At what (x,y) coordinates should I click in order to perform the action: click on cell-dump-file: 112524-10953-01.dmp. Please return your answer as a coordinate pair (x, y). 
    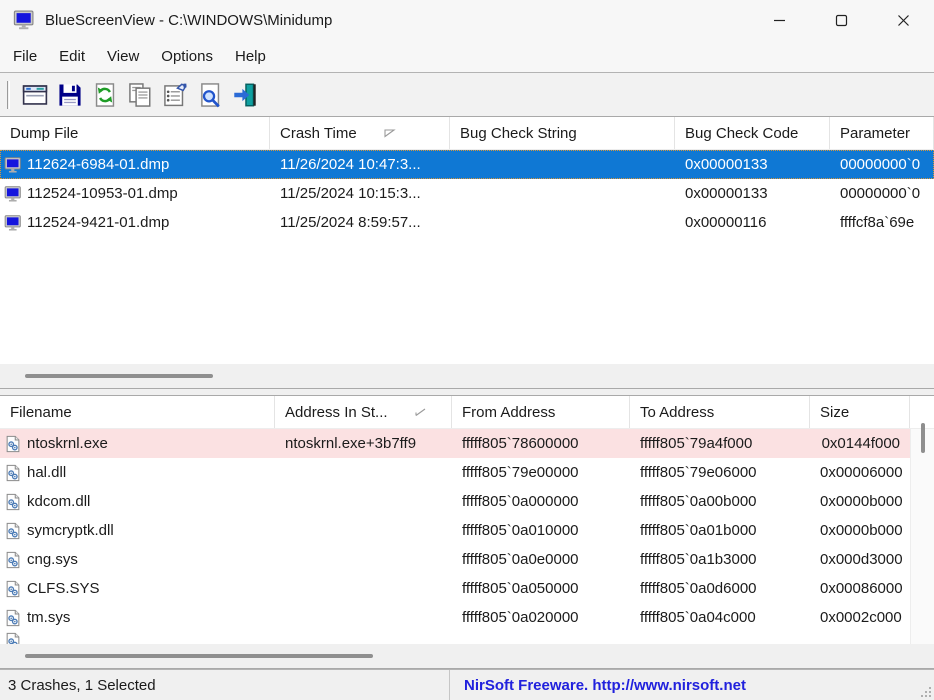
    Looking at the image, I should click on (135, 194).